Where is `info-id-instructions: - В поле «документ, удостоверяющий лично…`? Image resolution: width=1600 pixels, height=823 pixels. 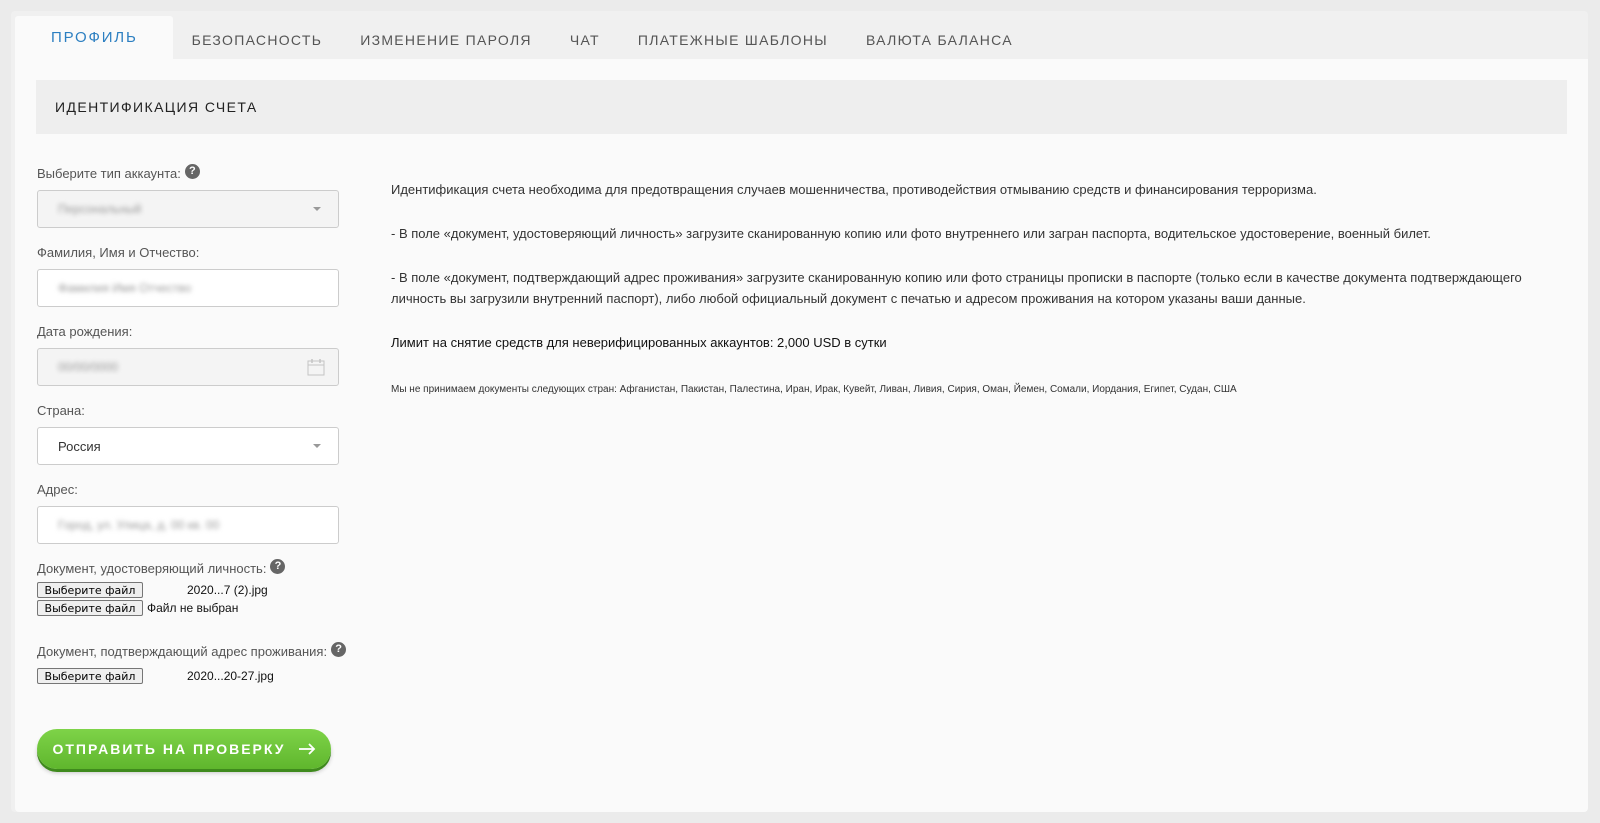
info-id-instructions: - В поле «документ, удостоверяющий лично… is located at coordinates (911, 233).